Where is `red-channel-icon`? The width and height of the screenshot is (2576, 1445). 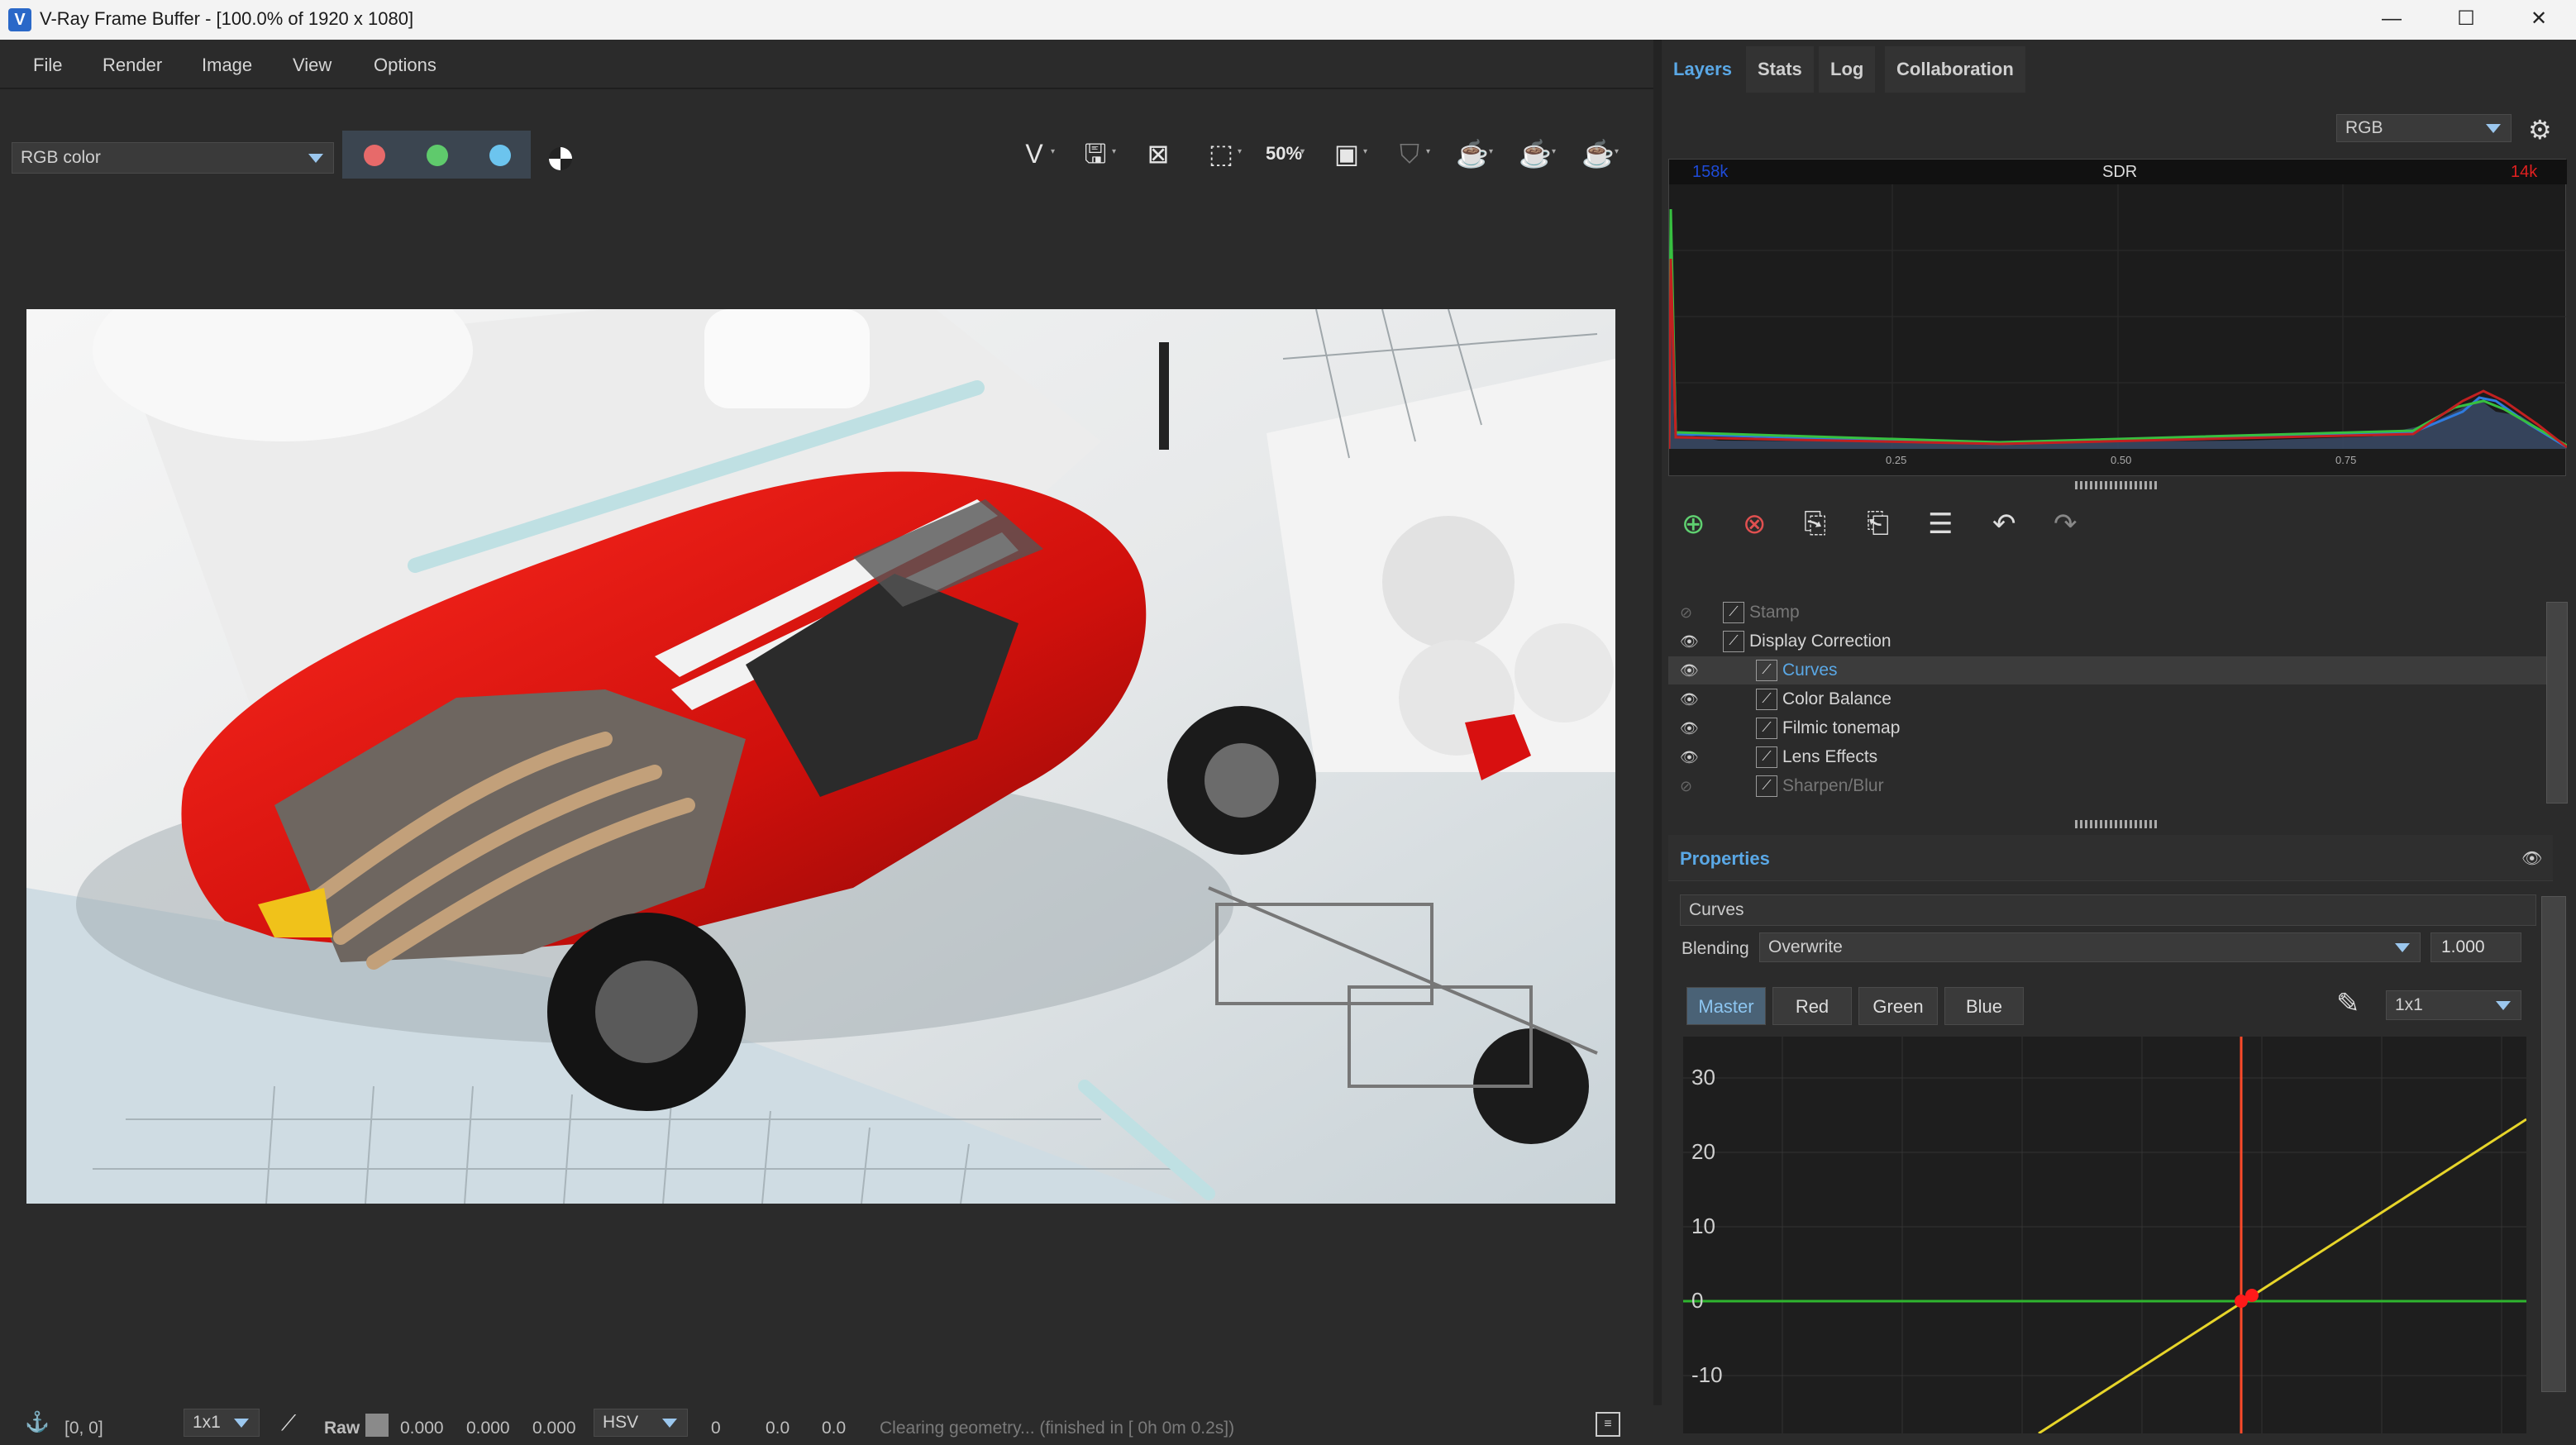 red-channel-icon is located at coordinates (374, 155).